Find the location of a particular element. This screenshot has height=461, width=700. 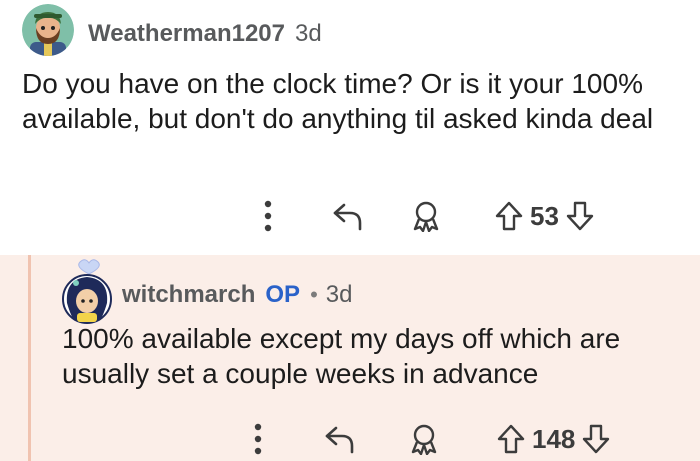

vote-count: 53 is located at coordinates (544, 215).